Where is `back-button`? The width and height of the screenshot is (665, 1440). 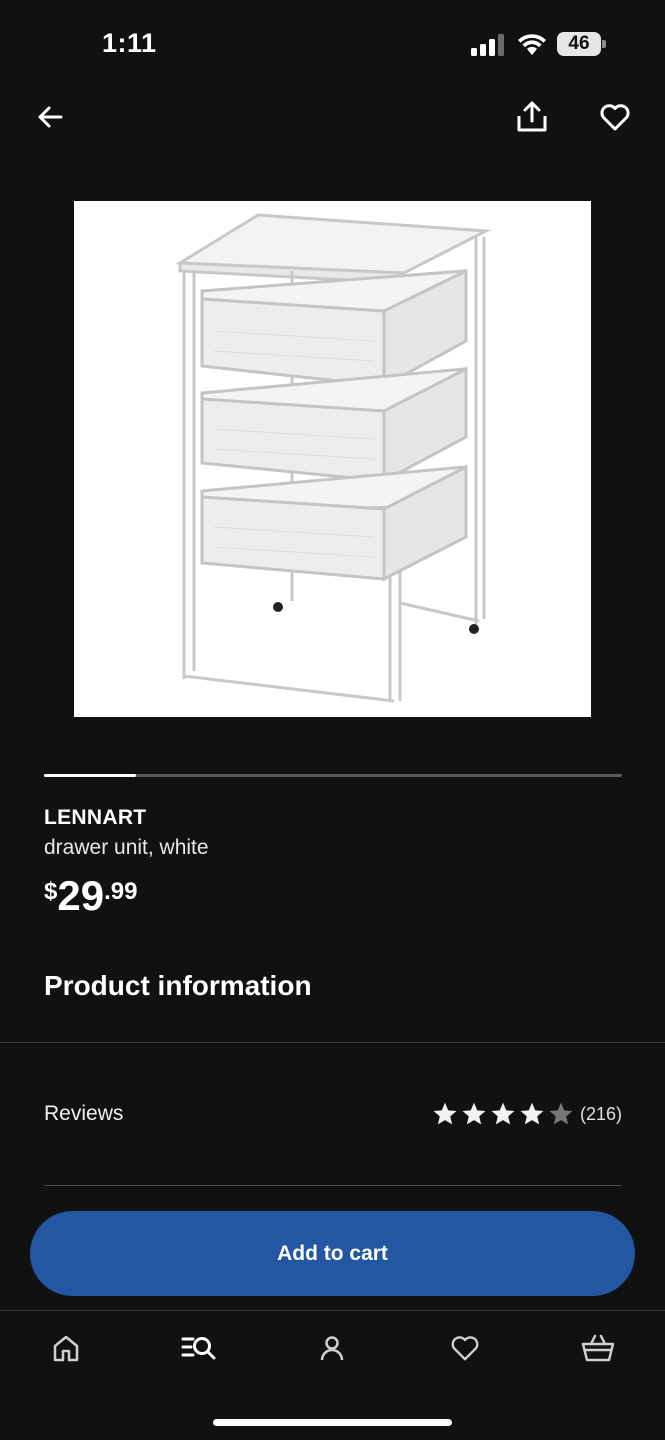
back-button is located at coordinates (50, 117).